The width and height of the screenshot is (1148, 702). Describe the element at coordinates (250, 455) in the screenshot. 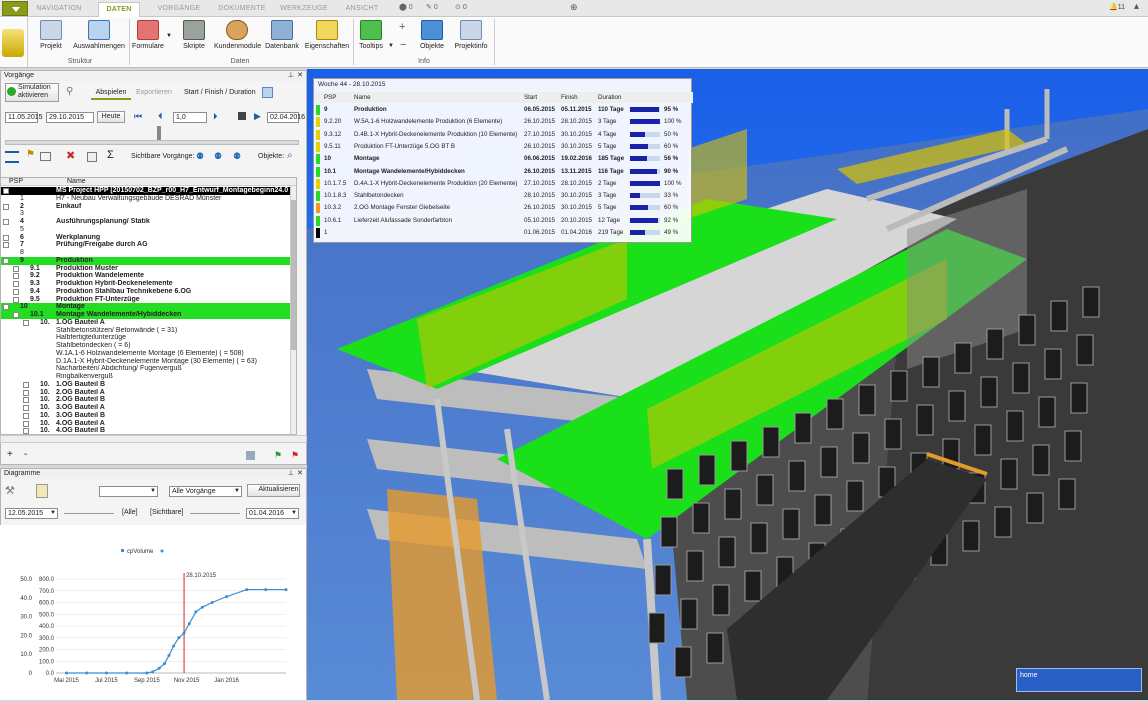

I see `export-icon` at that location.